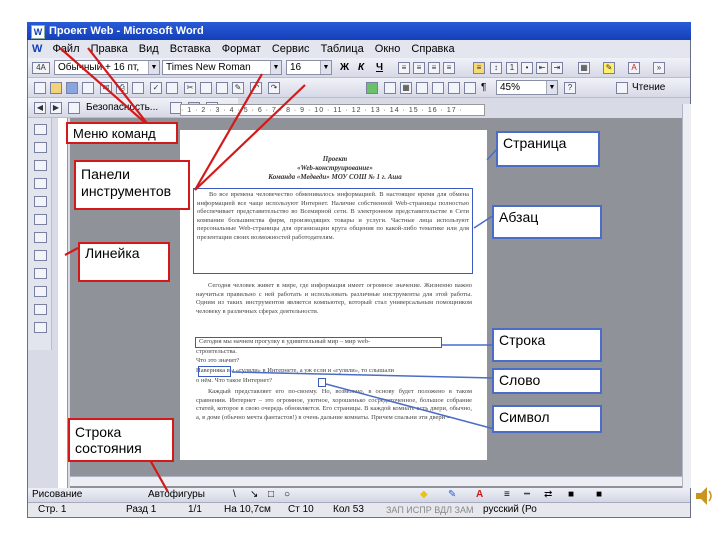  I want to click on justify-active-icon: ≡, so click(479, 68).